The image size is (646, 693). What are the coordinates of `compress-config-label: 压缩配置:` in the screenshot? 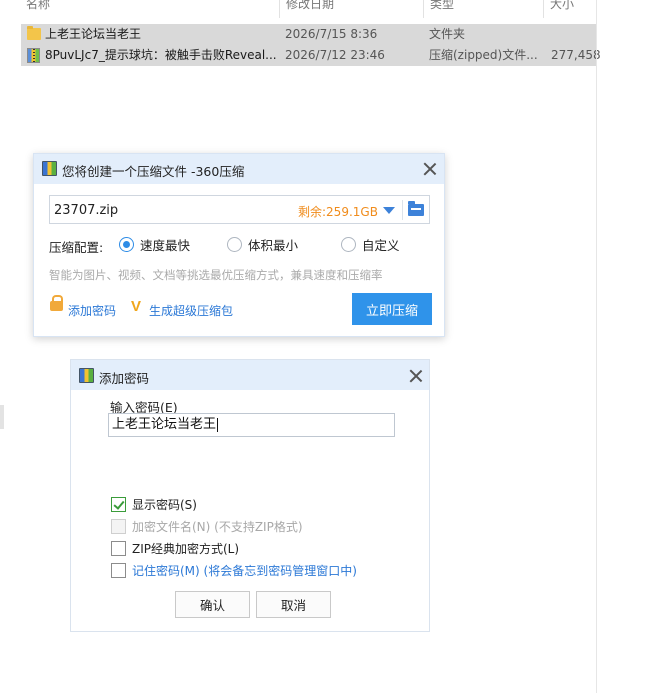 It's located at (76, 247).